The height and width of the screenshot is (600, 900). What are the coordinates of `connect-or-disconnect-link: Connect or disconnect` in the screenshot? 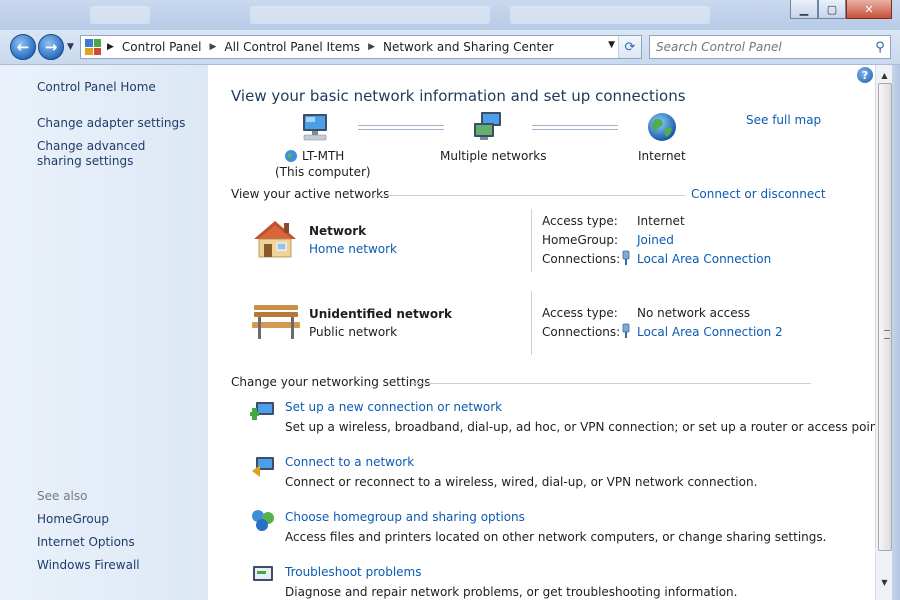 It's located at (758, 194).